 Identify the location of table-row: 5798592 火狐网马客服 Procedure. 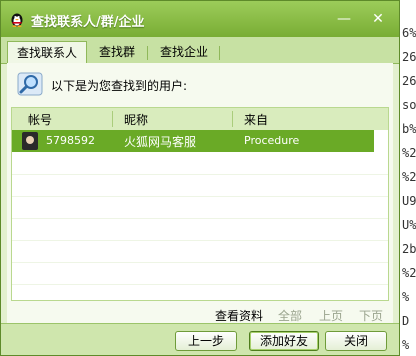
(193, 141).